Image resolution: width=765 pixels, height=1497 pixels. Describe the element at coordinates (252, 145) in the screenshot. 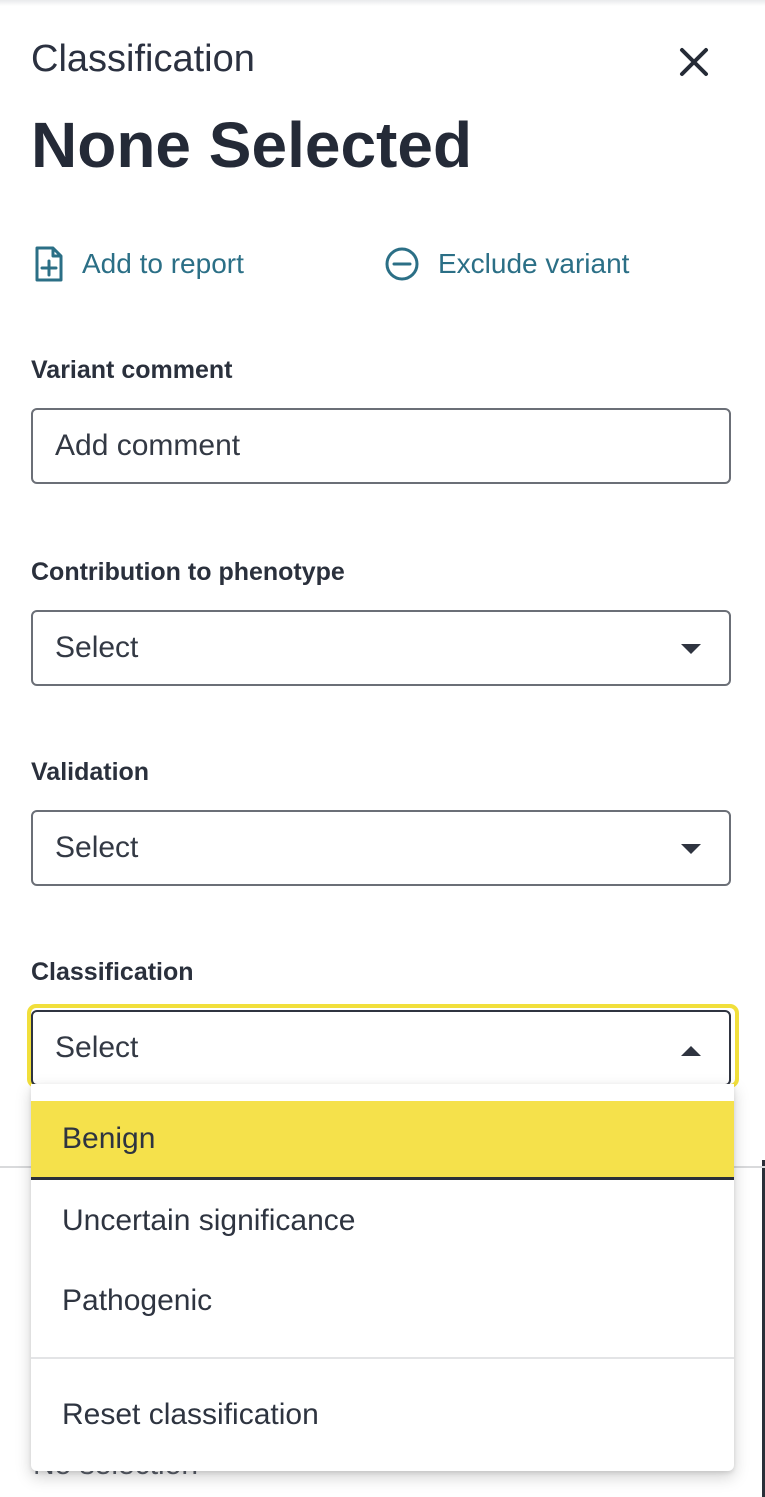

I see `page-title: None Selected` at that location.